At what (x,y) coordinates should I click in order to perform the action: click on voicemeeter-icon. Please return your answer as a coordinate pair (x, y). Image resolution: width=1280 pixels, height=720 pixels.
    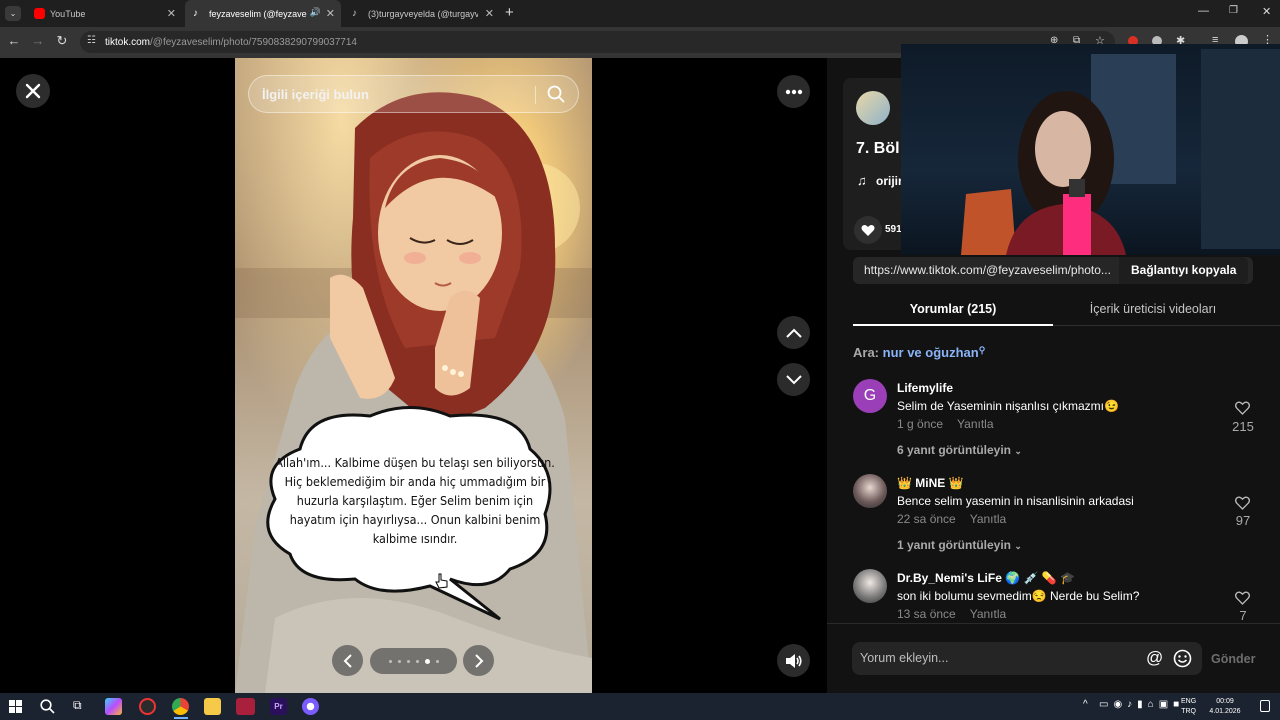
    Looking at the image, I should click on (245, 706).